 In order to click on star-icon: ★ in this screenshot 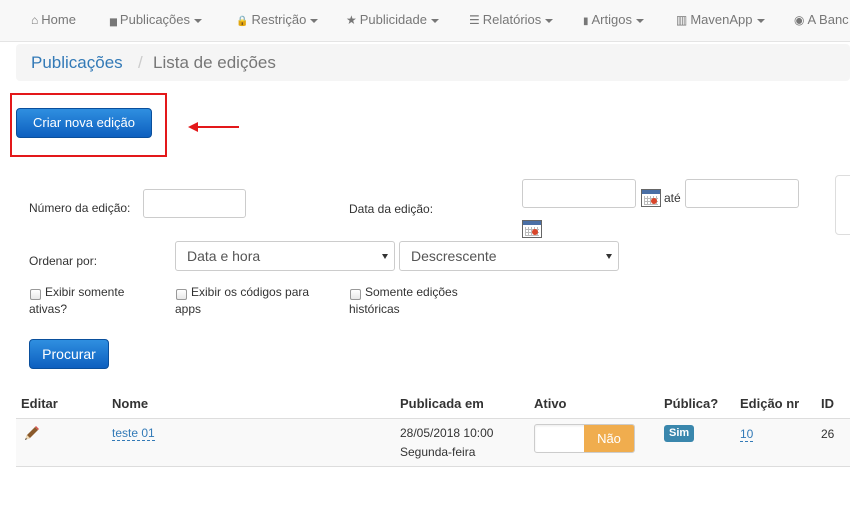, I will do `click(351, 20)`.